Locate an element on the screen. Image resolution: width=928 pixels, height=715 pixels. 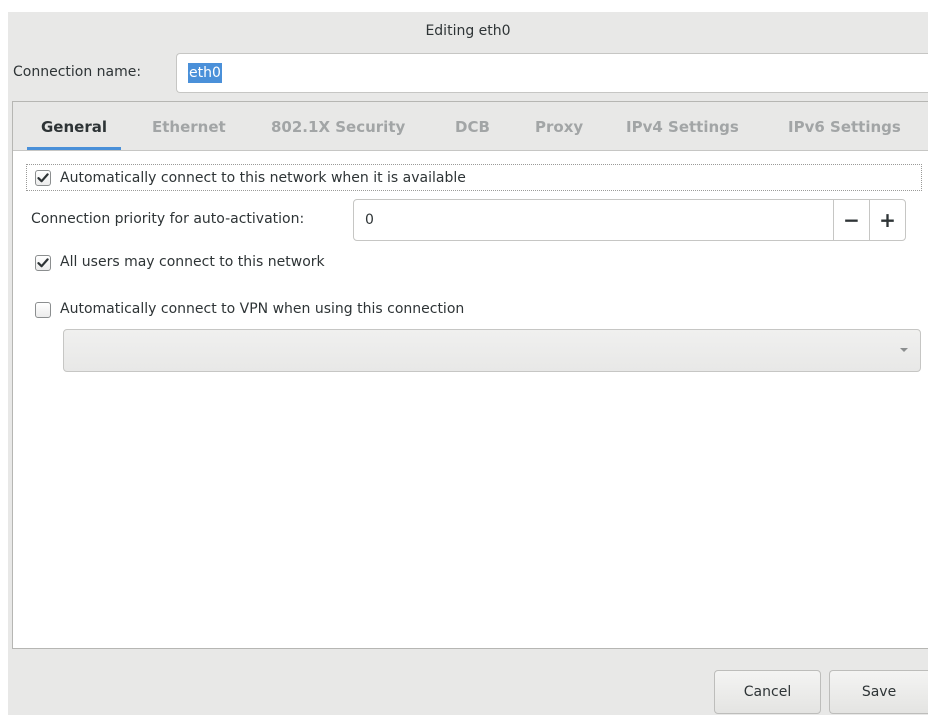
connection-name-input: eth0 is located at coordinates (552, 73).